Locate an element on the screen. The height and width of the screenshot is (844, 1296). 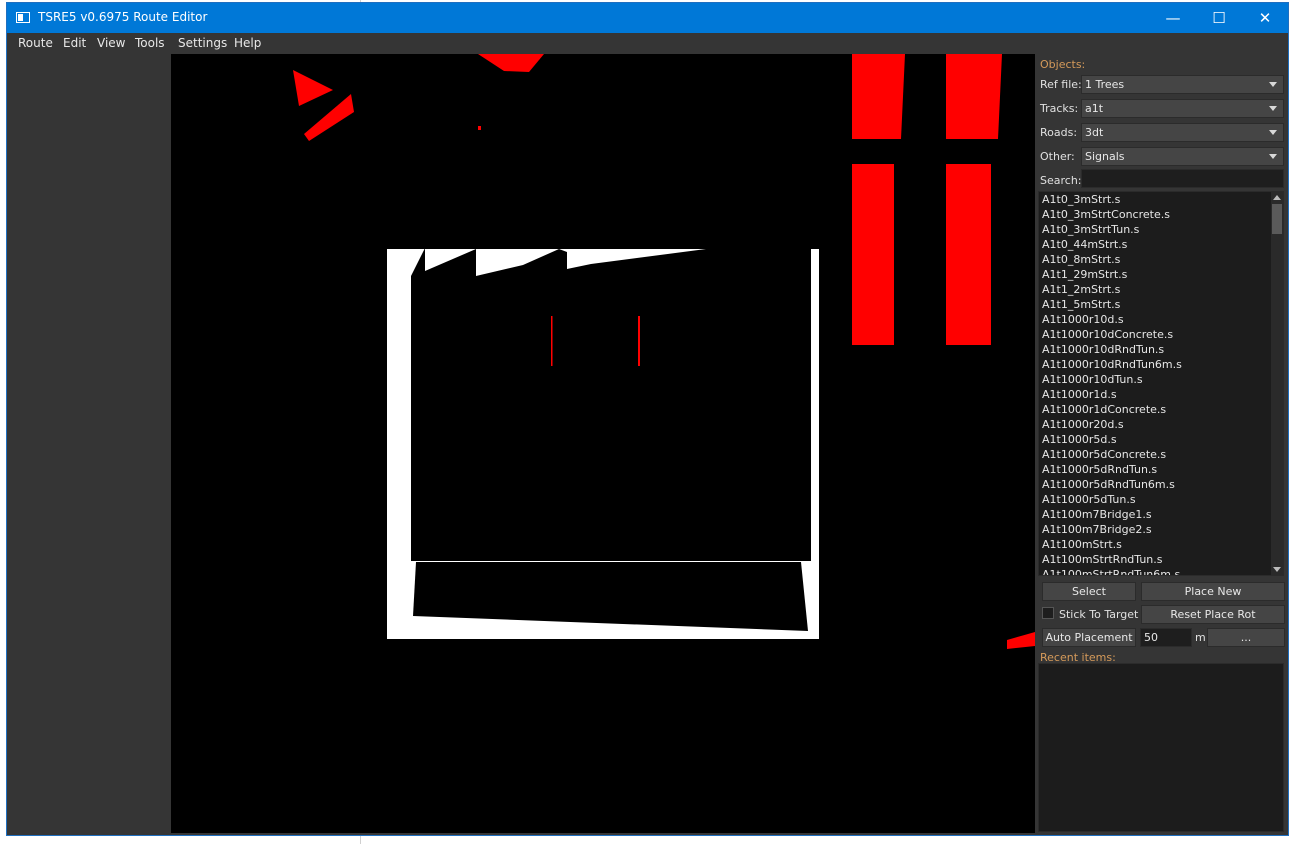
list-item: A1t1_2mStrt.s is located at coordinates (1081, 289).